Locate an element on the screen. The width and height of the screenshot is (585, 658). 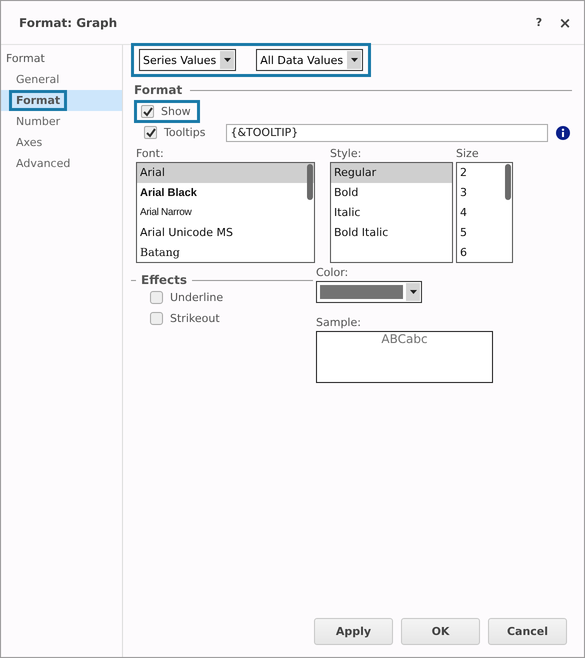
font-item: Arial Narrow is located at coordinates (225, 213).